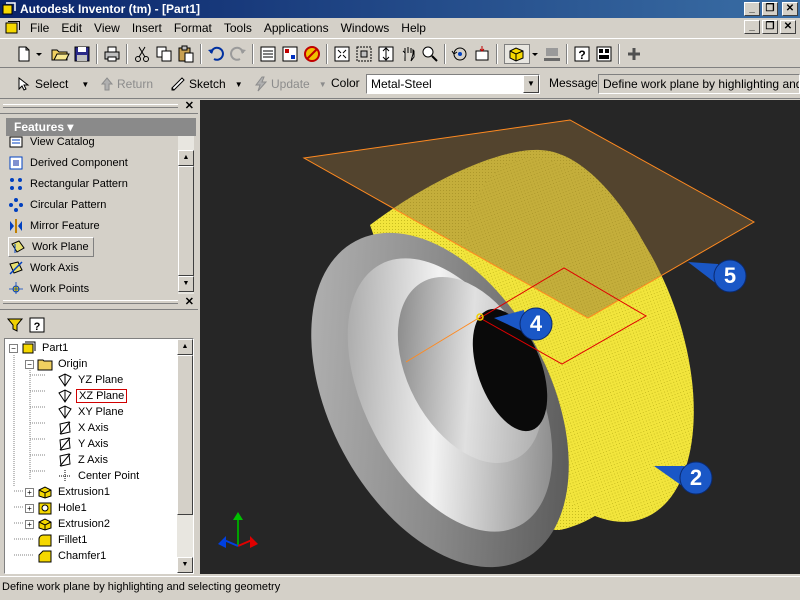 The width and height of the screenshot is (800, 600). Describe the element at coordinates (99, 107) in the screenshot. I see `panel-bar-header: ✕` at that location.